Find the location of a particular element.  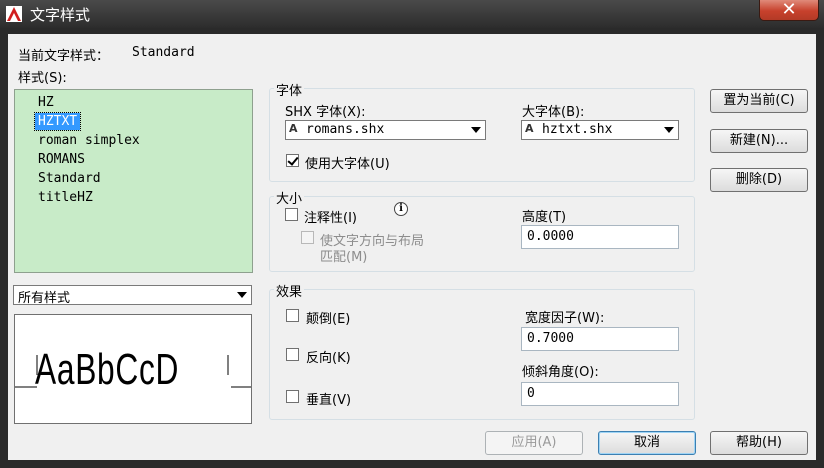

backwards-label: 反向(K) is located at coordinates (328, 358).